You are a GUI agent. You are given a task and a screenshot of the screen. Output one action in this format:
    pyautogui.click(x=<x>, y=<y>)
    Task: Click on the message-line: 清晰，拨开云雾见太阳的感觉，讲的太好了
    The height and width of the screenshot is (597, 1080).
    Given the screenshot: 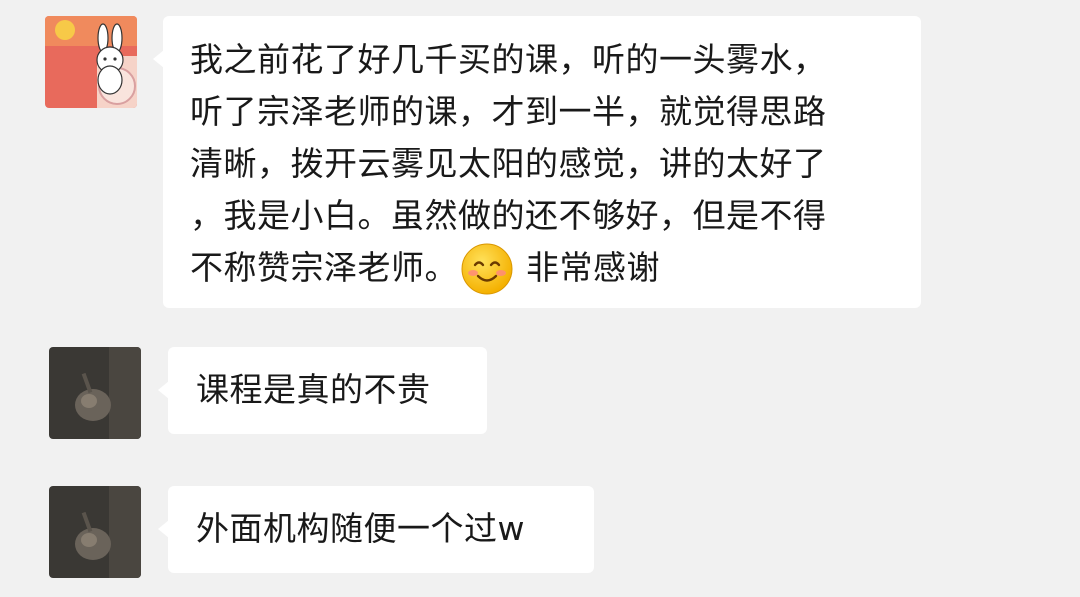 What is the action you would take?
    pyautogui.click(x=508, y=163)
    